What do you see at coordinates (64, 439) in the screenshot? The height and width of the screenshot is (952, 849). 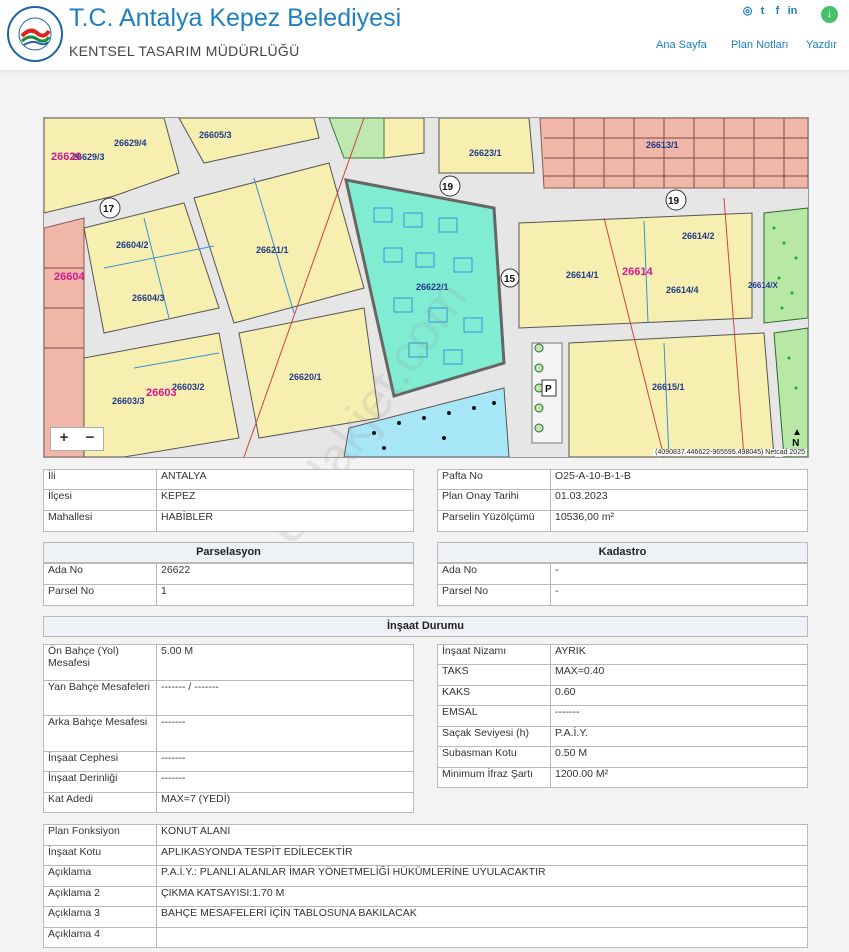 I see `zoom-in-button: +` at bounding box center [64, 439].